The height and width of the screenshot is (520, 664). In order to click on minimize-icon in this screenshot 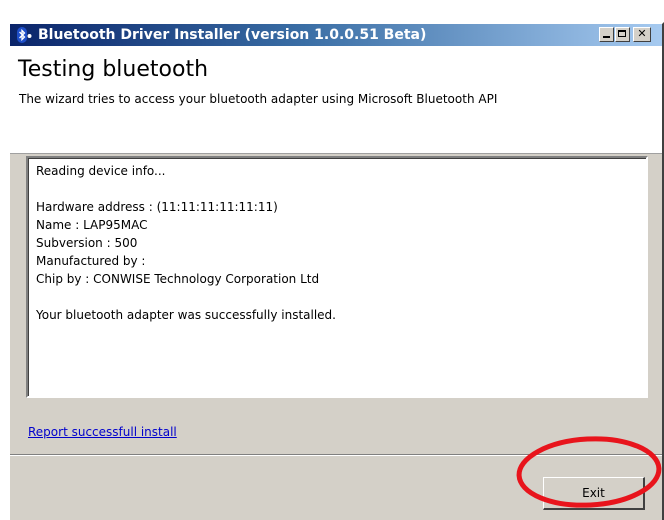, I will do `click(606, 34)`.